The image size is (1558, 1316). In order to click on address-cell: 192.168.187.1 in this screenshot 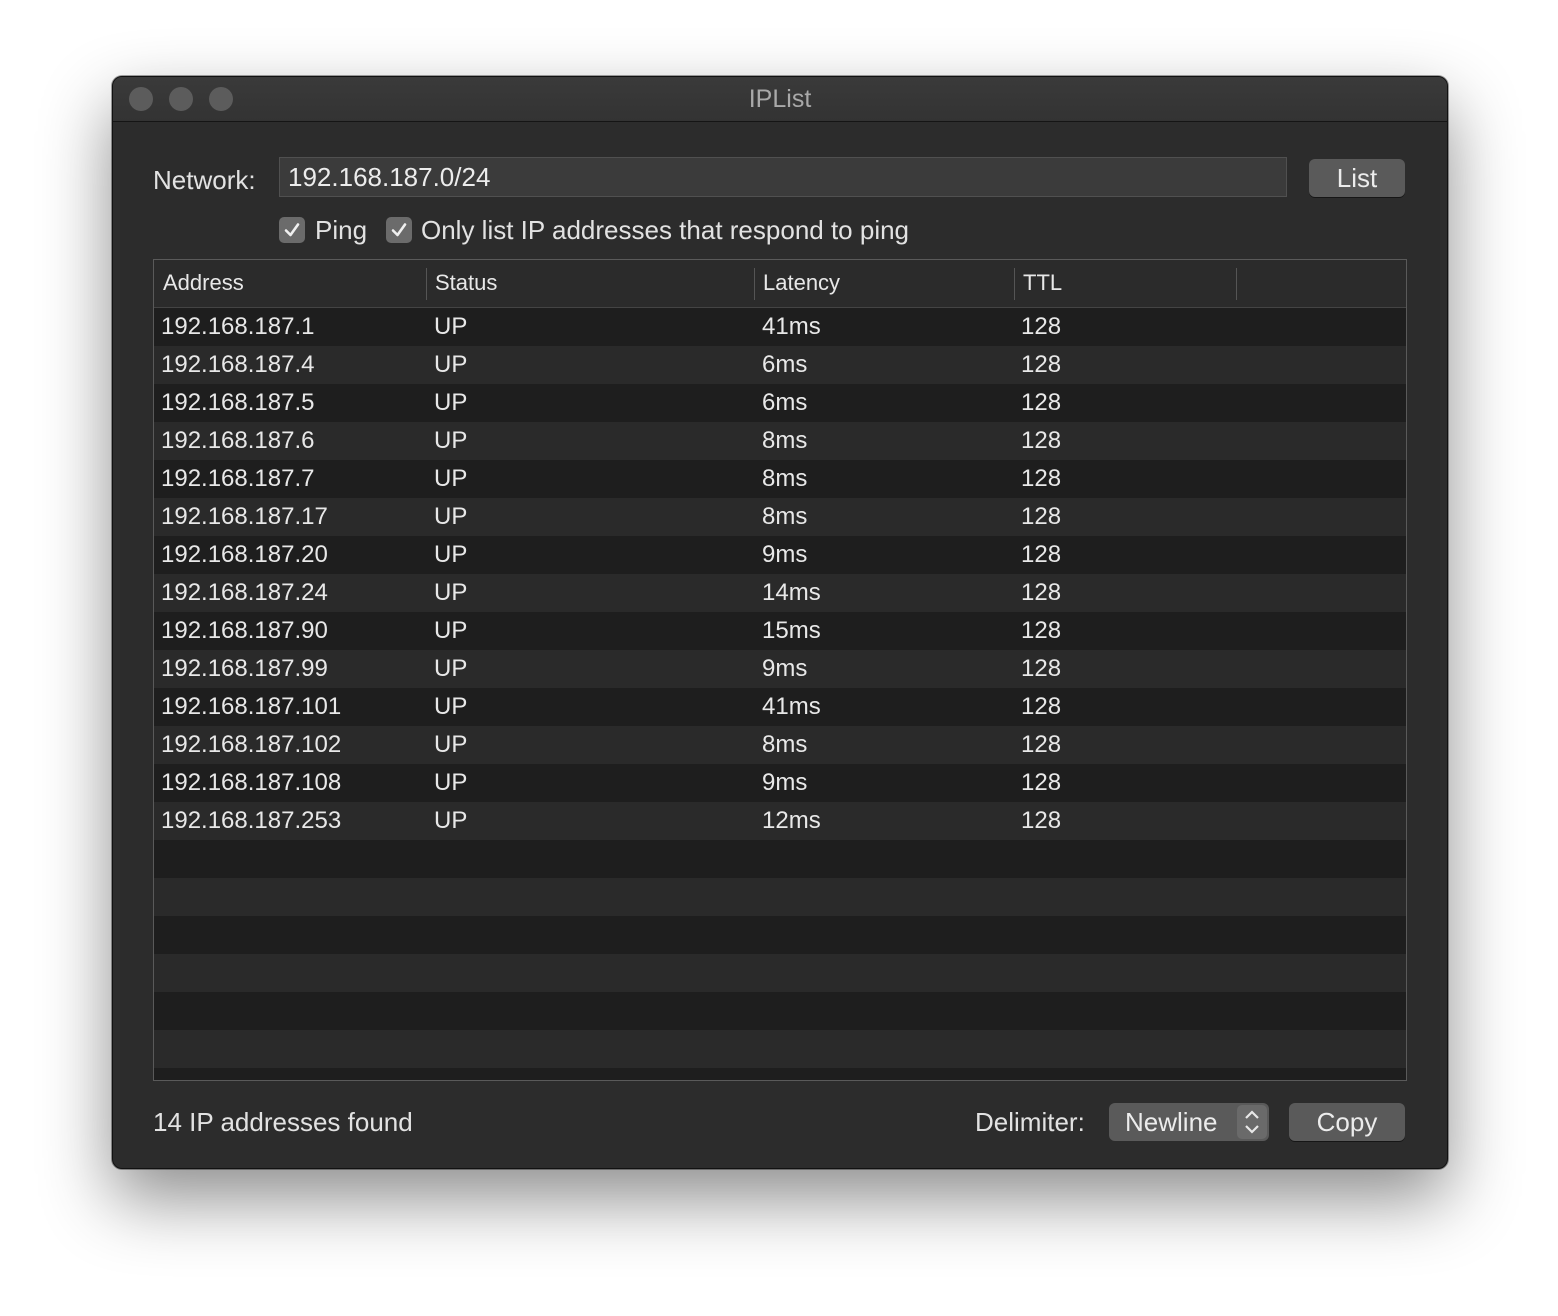, I will do `click(238, 326)`.